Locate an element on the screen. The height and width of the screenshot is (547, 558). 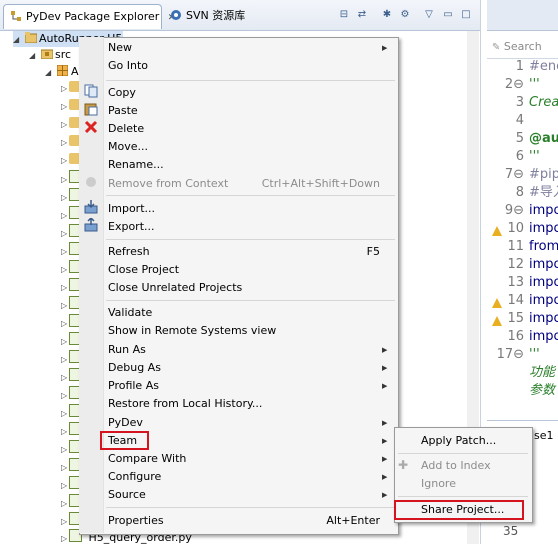
package-label: A is located at coordinates (75, 71).